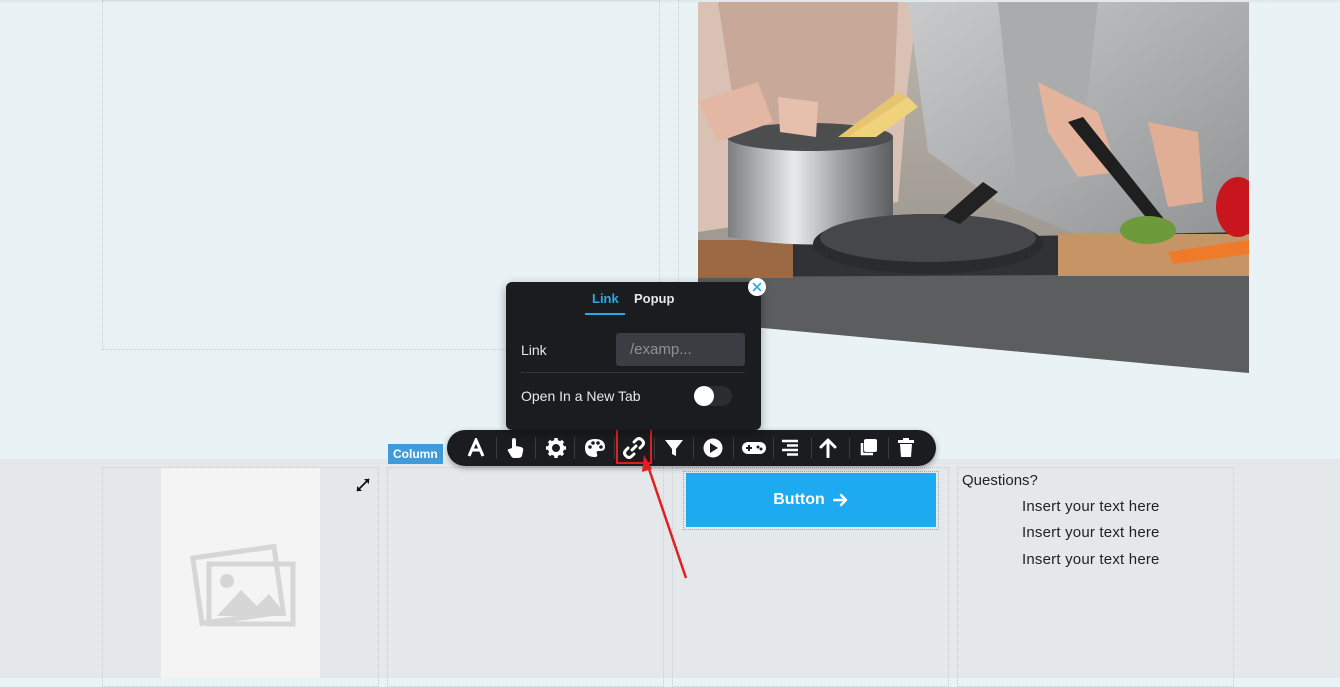  Describe the element at coordinates (633, 372) in the screenshot. I see `popover-divider` at that location.